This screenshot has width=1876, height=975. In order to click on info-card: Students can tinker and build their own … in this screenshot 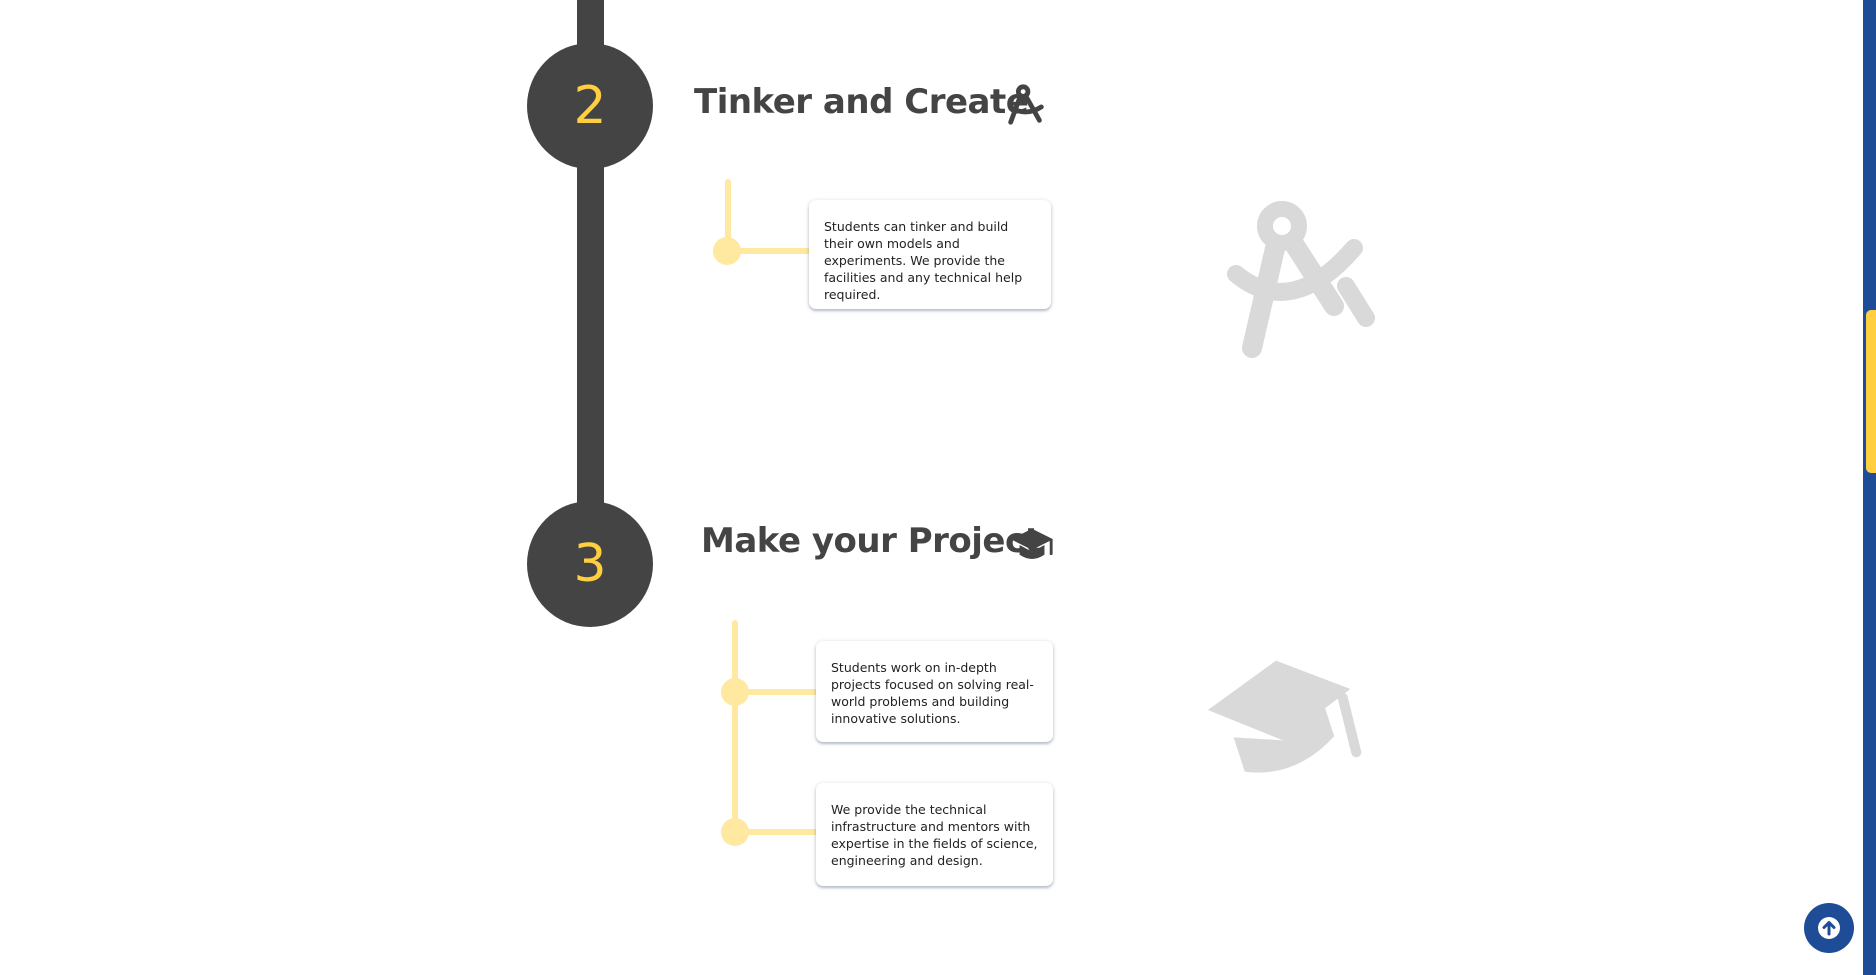, I will do `click(930, 254)`.